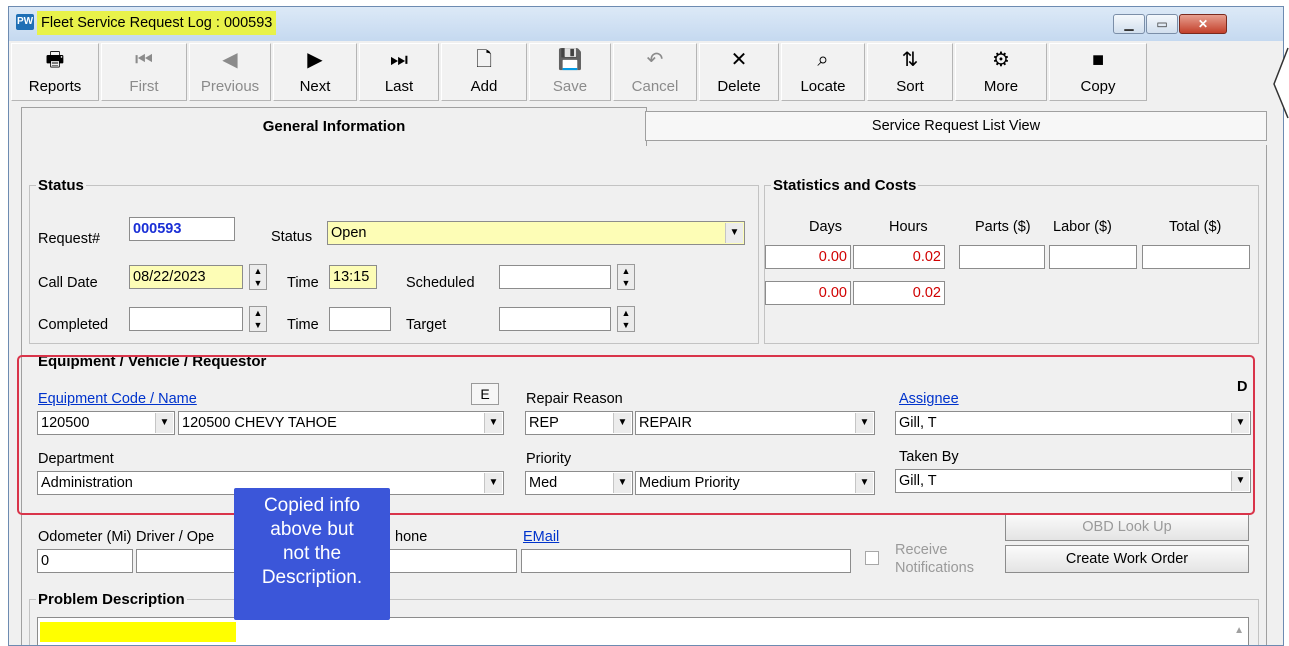 This screenshot has width=1289, height=646. Describe the element at coordinates (910, 86) in the screenshot. I see `toolbar-label: Sort` at that location.